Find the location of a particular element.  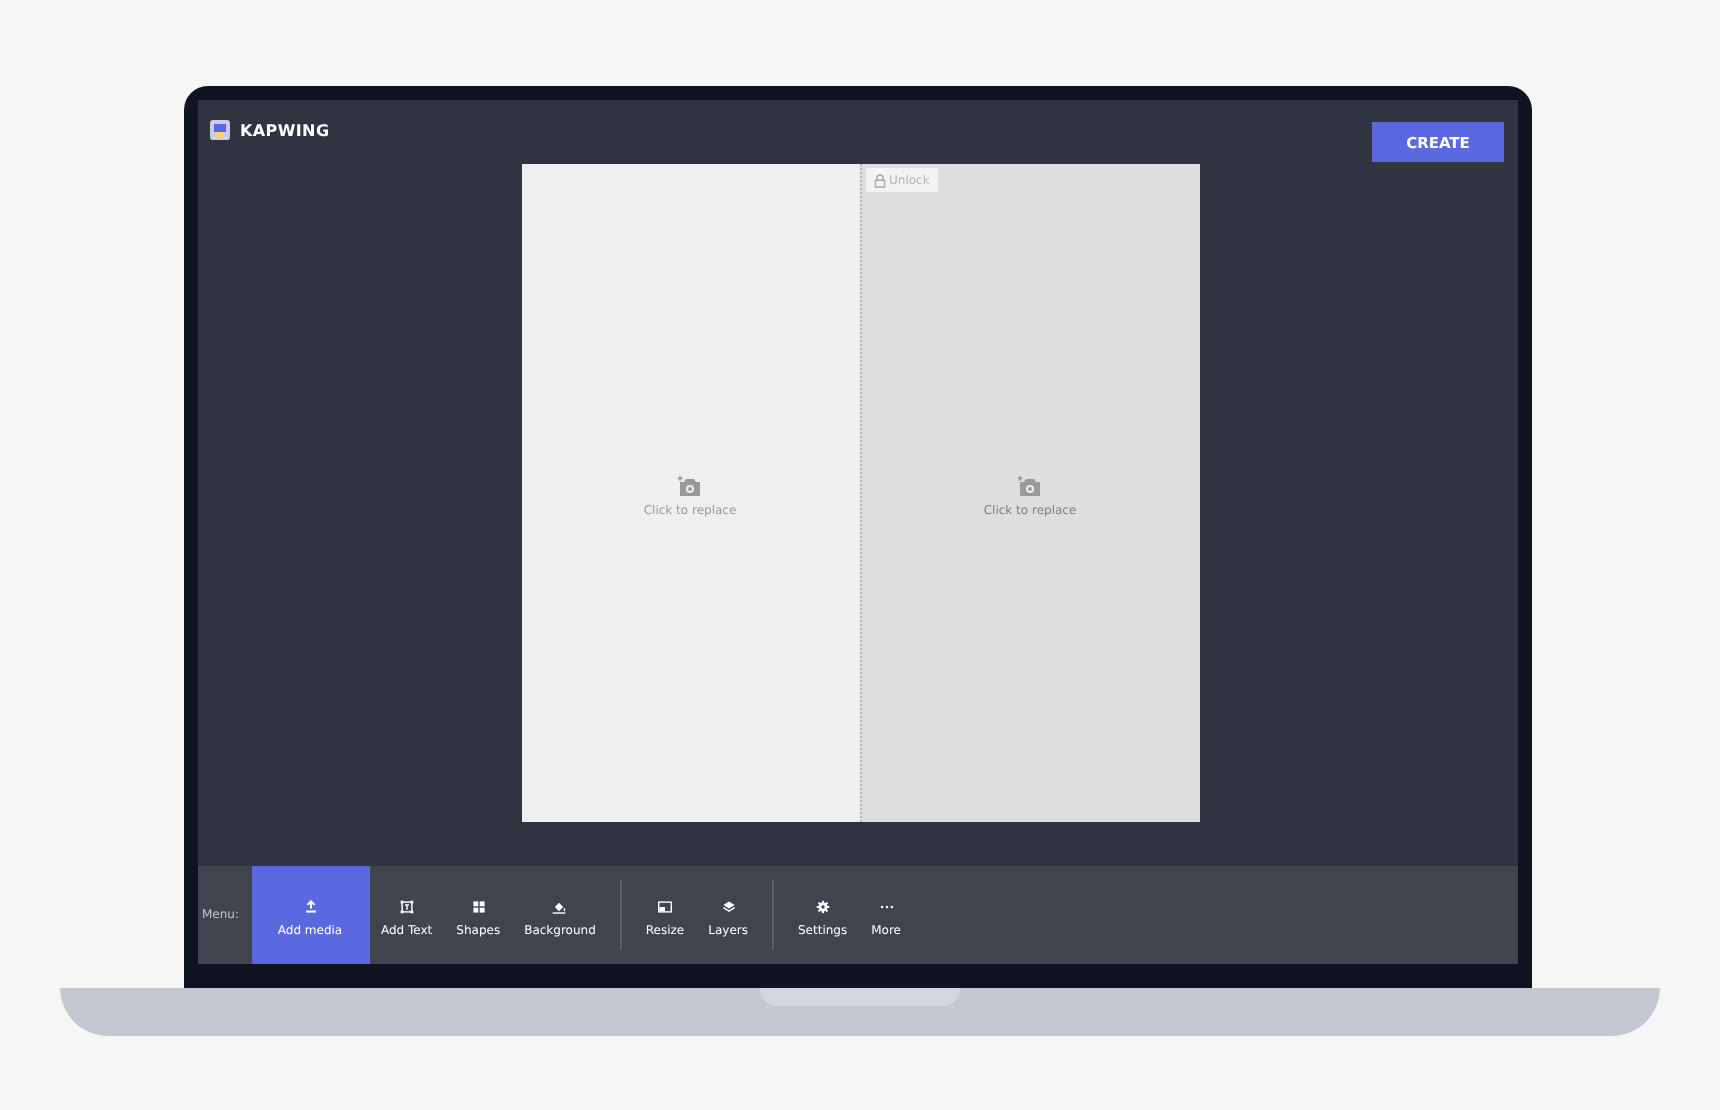

logo-icon is located at coordinates (220, 130).